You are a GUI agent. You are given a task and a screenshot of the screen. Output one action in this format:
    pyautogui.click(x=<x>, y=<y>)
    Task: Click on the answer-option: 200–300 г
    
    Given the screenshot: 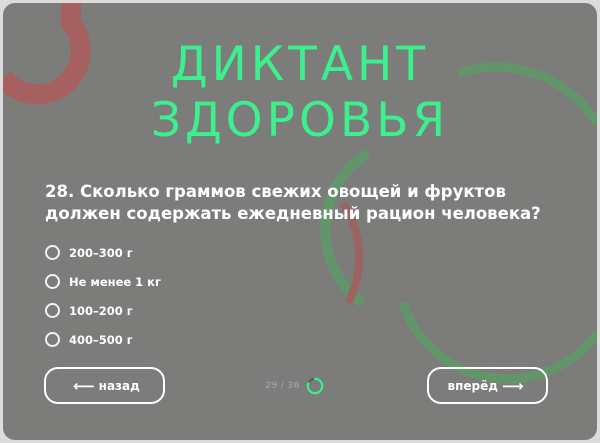 What is the action you would take?
    pyautogui.click(x=103, y=252)
    